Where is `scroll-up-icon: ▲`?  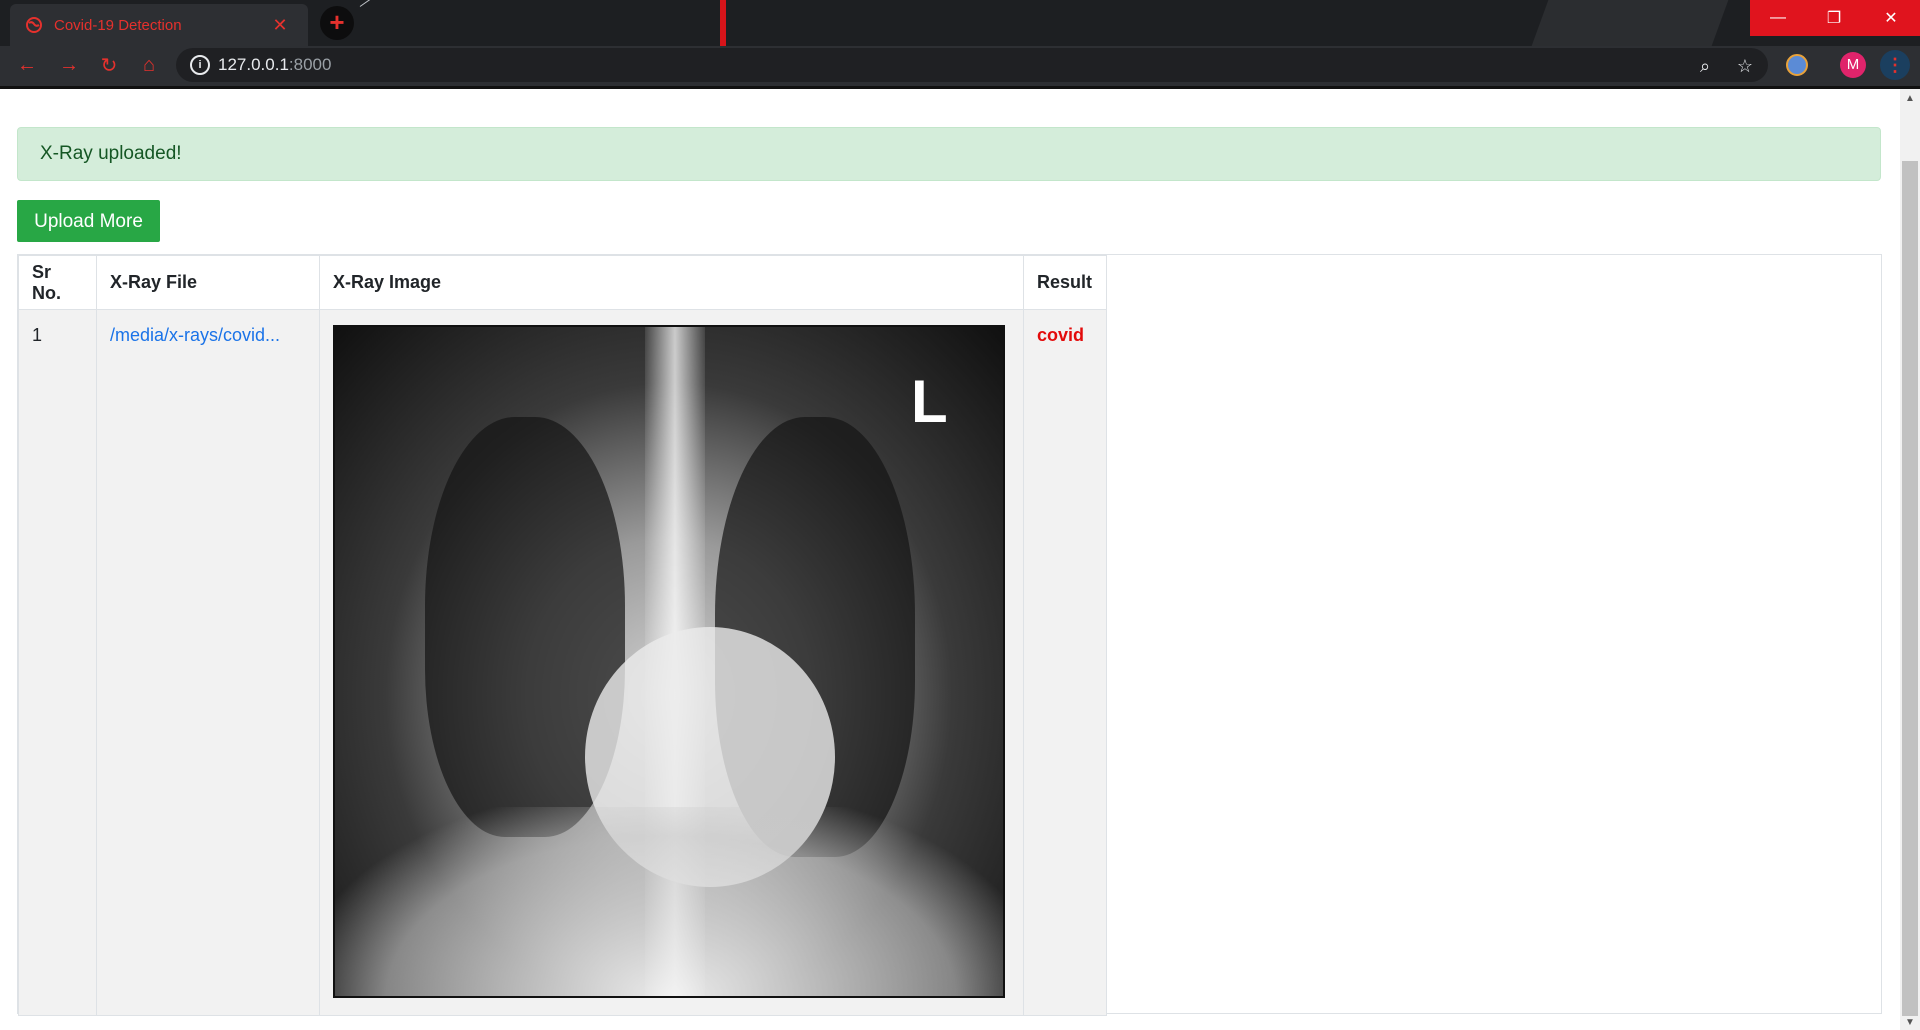
scroll-up-icon: ▲ is located at coordinates (1910, 99).